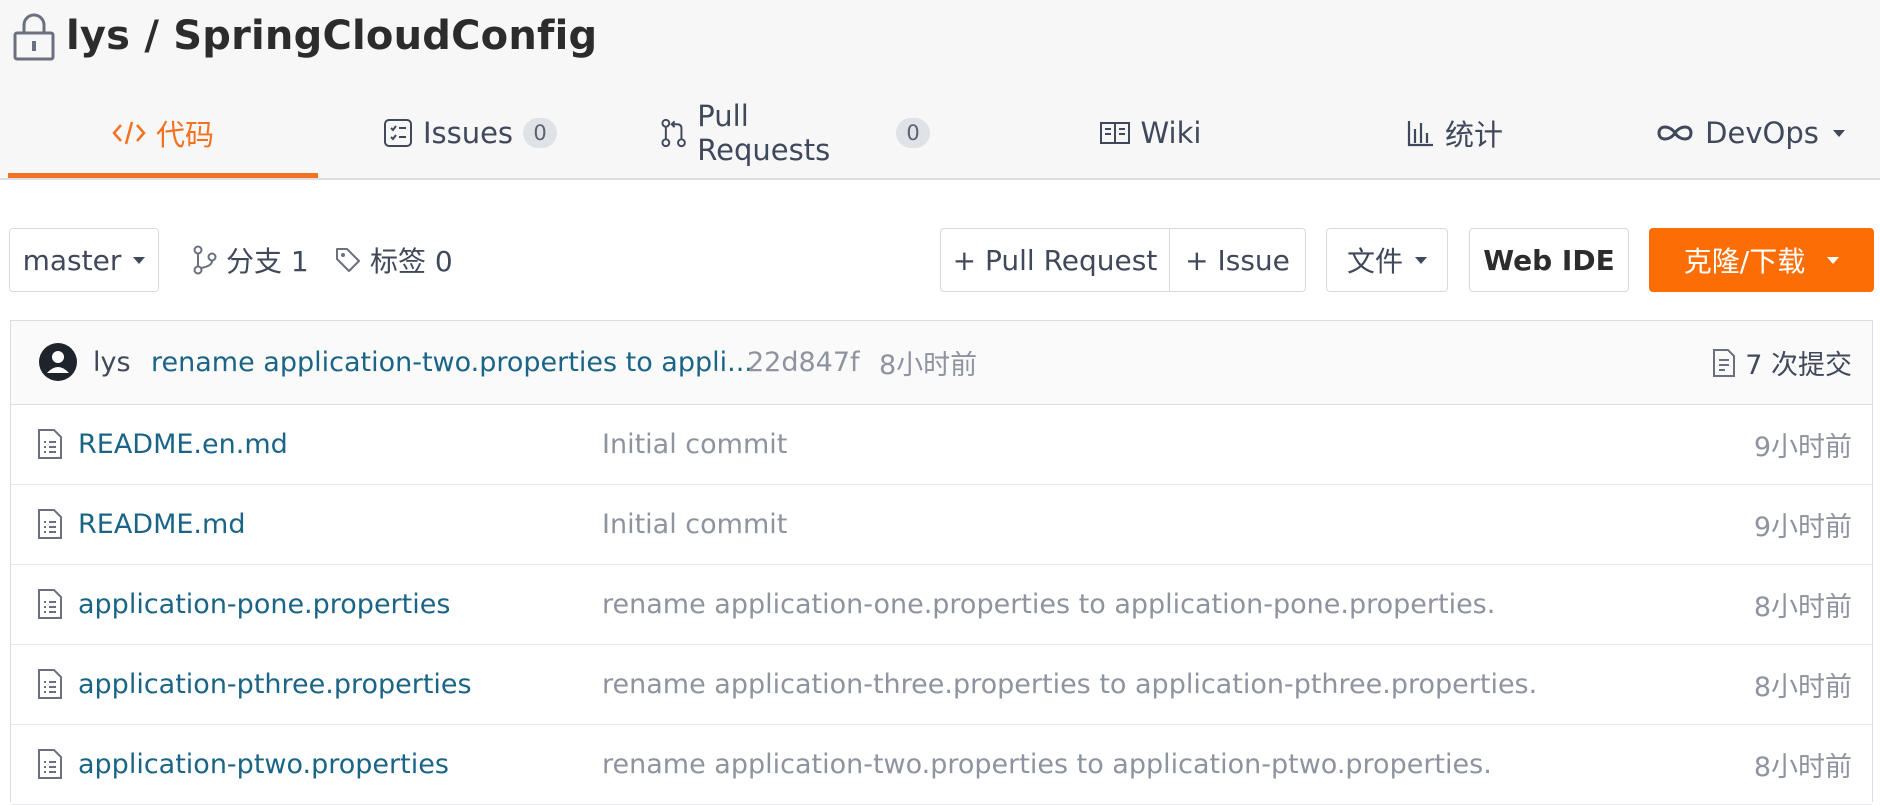  Describe the element at coordinates (183, 444) in the screenshot. I see `file-name: README.en.md` at that location.